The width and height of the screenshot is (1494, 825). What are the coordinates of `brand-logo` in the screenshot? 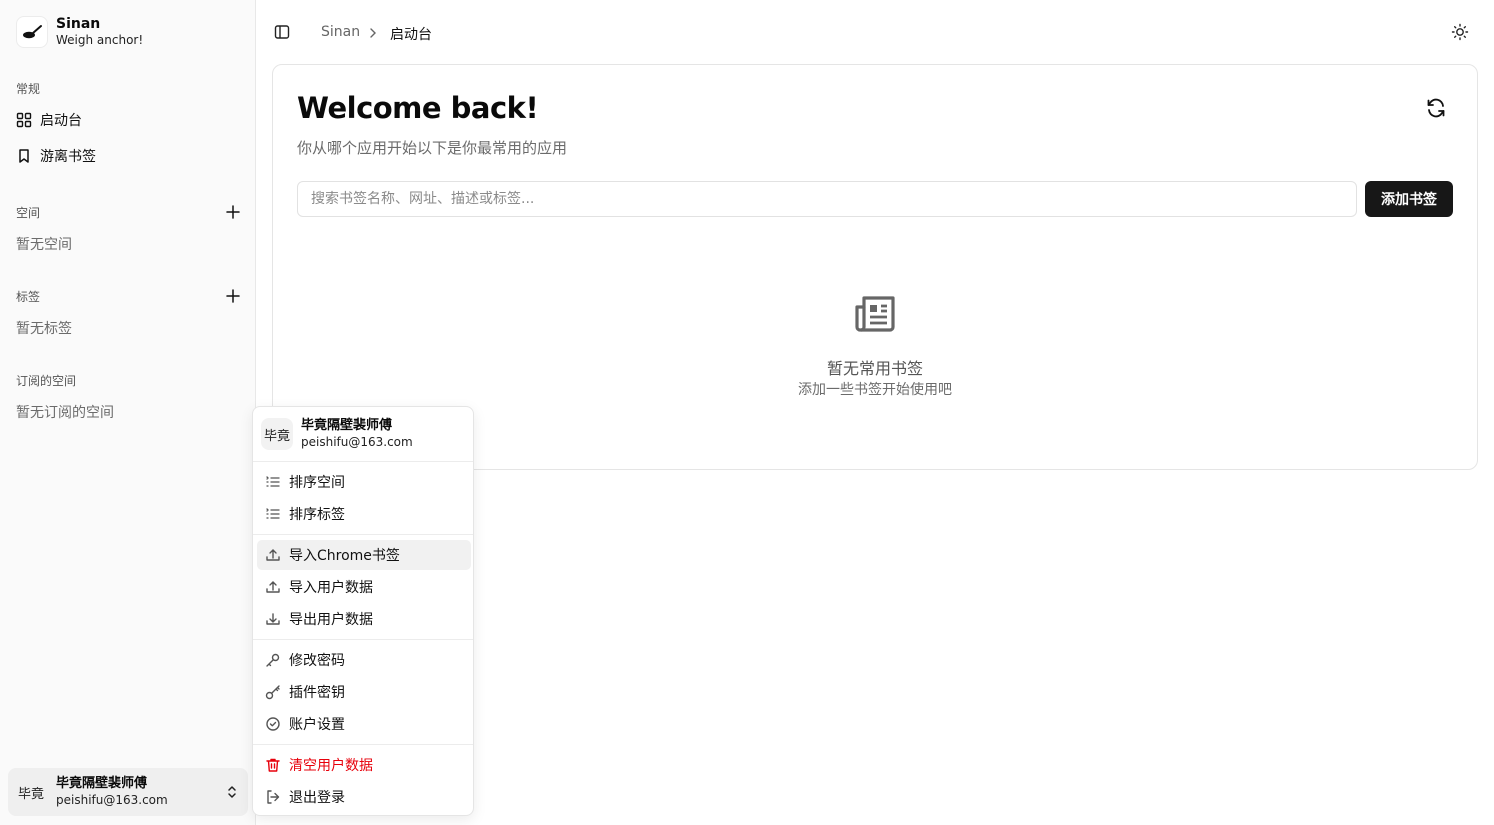 It's located at (32, 32).